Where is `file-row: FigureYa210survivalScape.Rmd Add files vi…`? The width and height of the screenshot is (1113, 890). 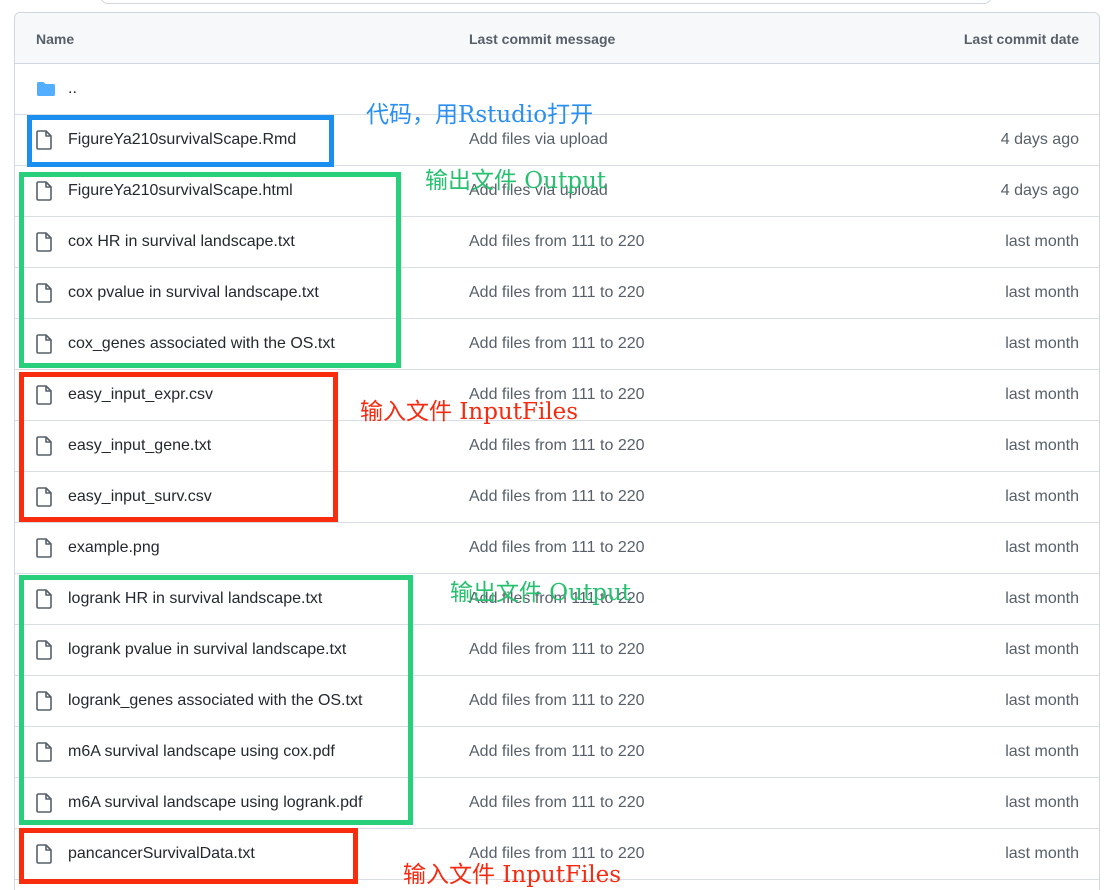
file-row: FigureYa210survivalScape.Rmd Add files vi… is located at coordinates (557, 140).